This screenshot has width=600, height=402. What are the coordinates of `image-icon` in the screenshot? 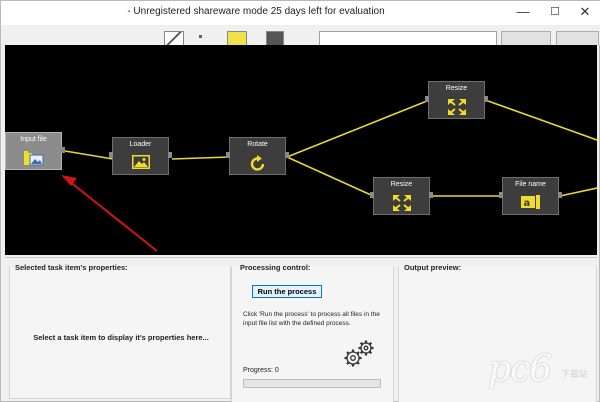 It's located at (140, 163).